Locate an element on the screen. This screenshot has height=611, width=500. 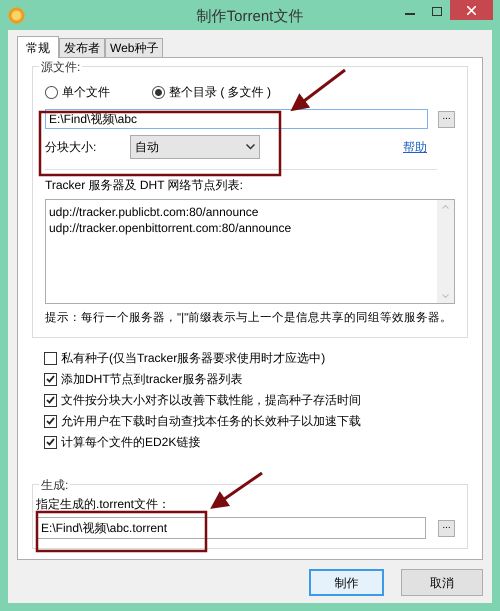
radio-option: 单个文件 is located at coordinates (77, 92).